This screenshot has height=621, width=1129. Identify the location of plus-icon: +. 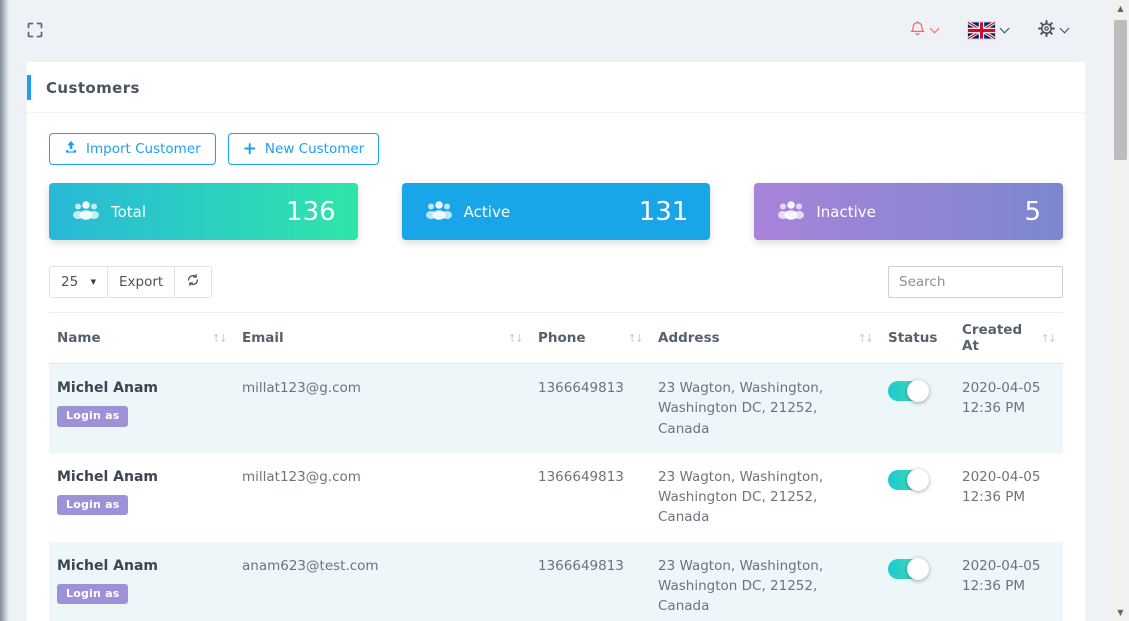
(249, 148).